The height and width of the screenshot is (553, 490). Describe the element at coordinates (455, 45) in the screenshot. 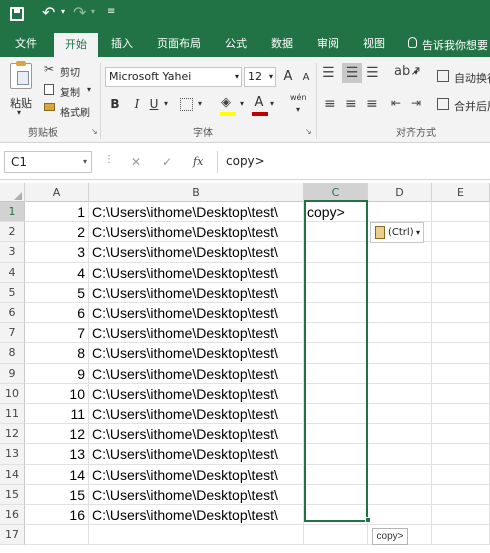

I see `tell-me-box: 告诉我你想要` at that location.